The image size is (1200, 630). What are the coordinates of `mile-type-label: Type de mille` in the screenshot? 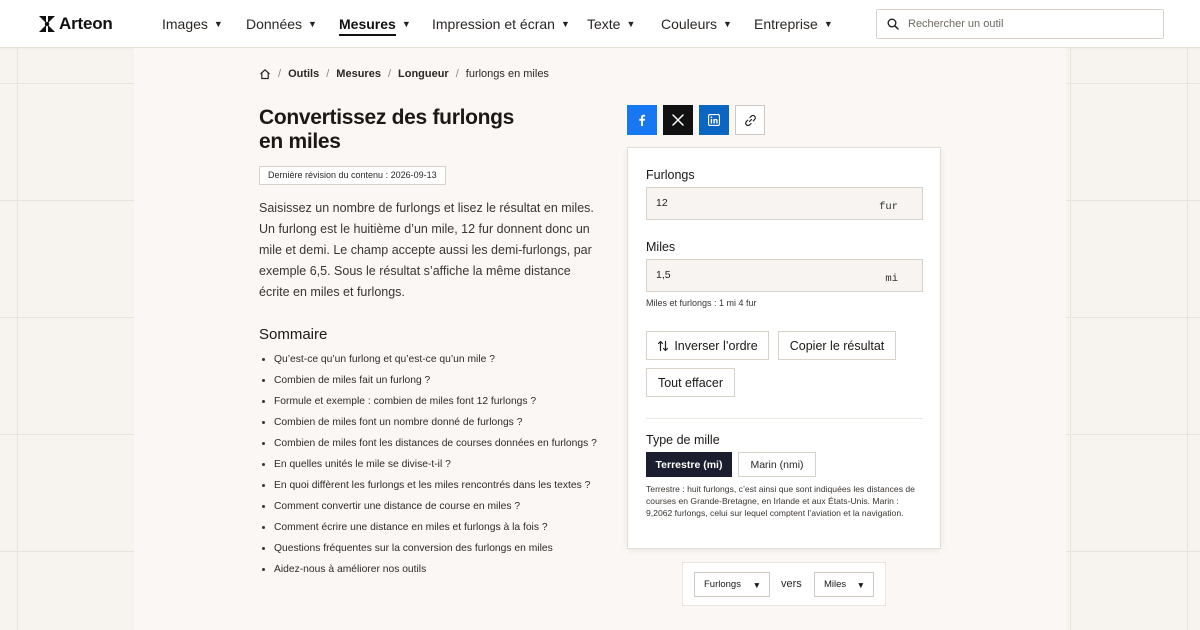 It's located at (683, 440).